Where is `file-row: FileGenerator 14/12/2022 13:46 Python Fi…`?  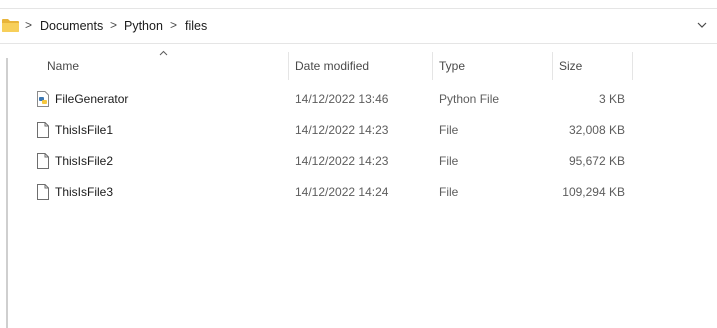
file-row: FileGenerator 14/12/2022 13:46 Python Fi… is located at coordinates (336, 99).